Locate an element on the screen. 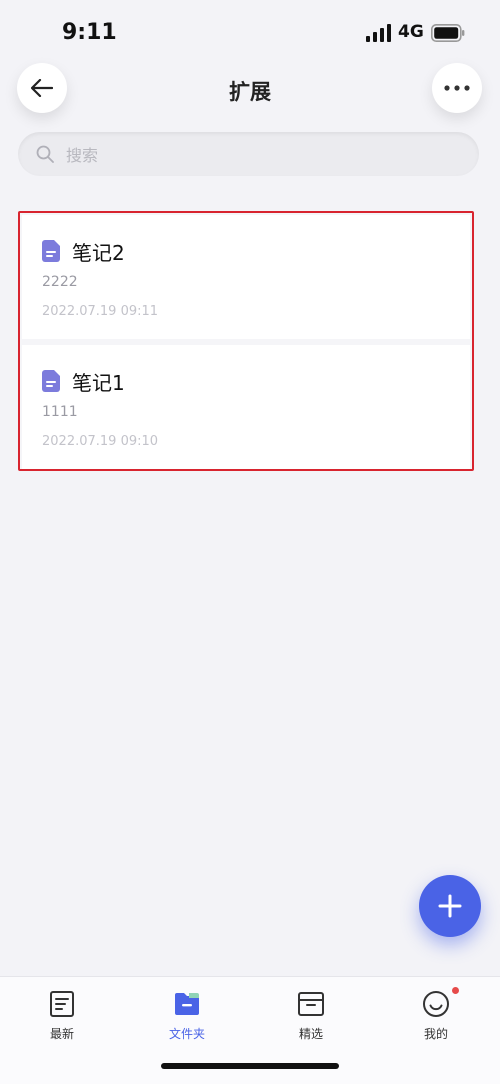 This screenshot has width=500, height=1084. network-label: 4G is located at coordinates (411, 32).